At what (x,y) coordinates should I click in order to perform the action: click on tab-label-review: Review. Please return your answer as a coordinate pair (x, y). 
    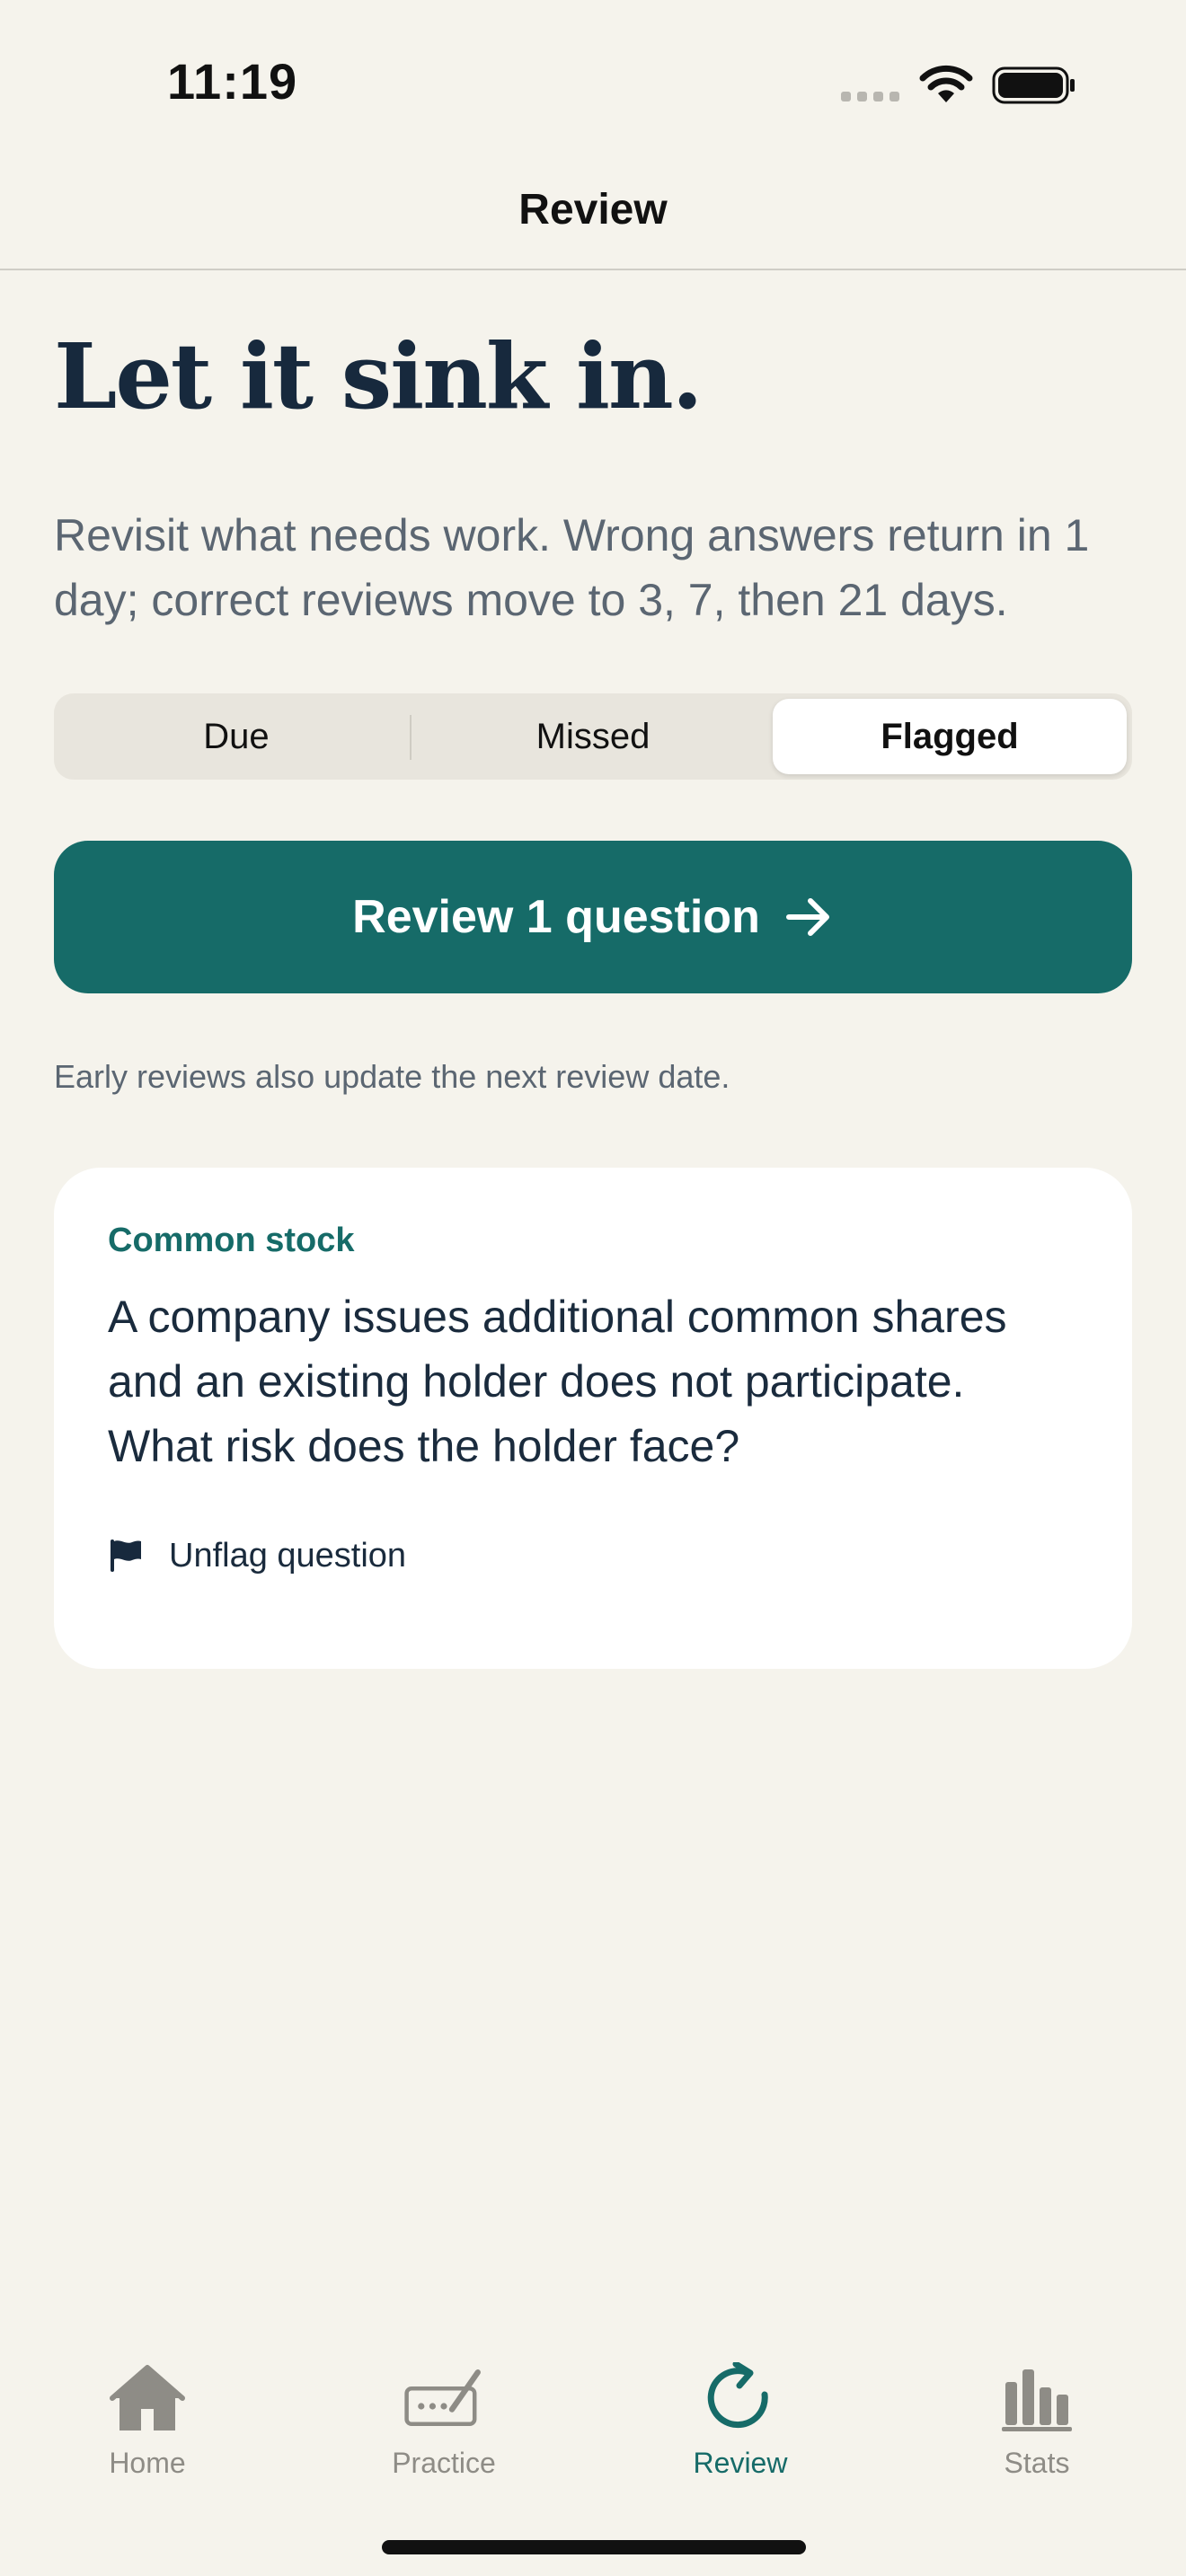
    Looking at the image, I should click on (740, 2463).